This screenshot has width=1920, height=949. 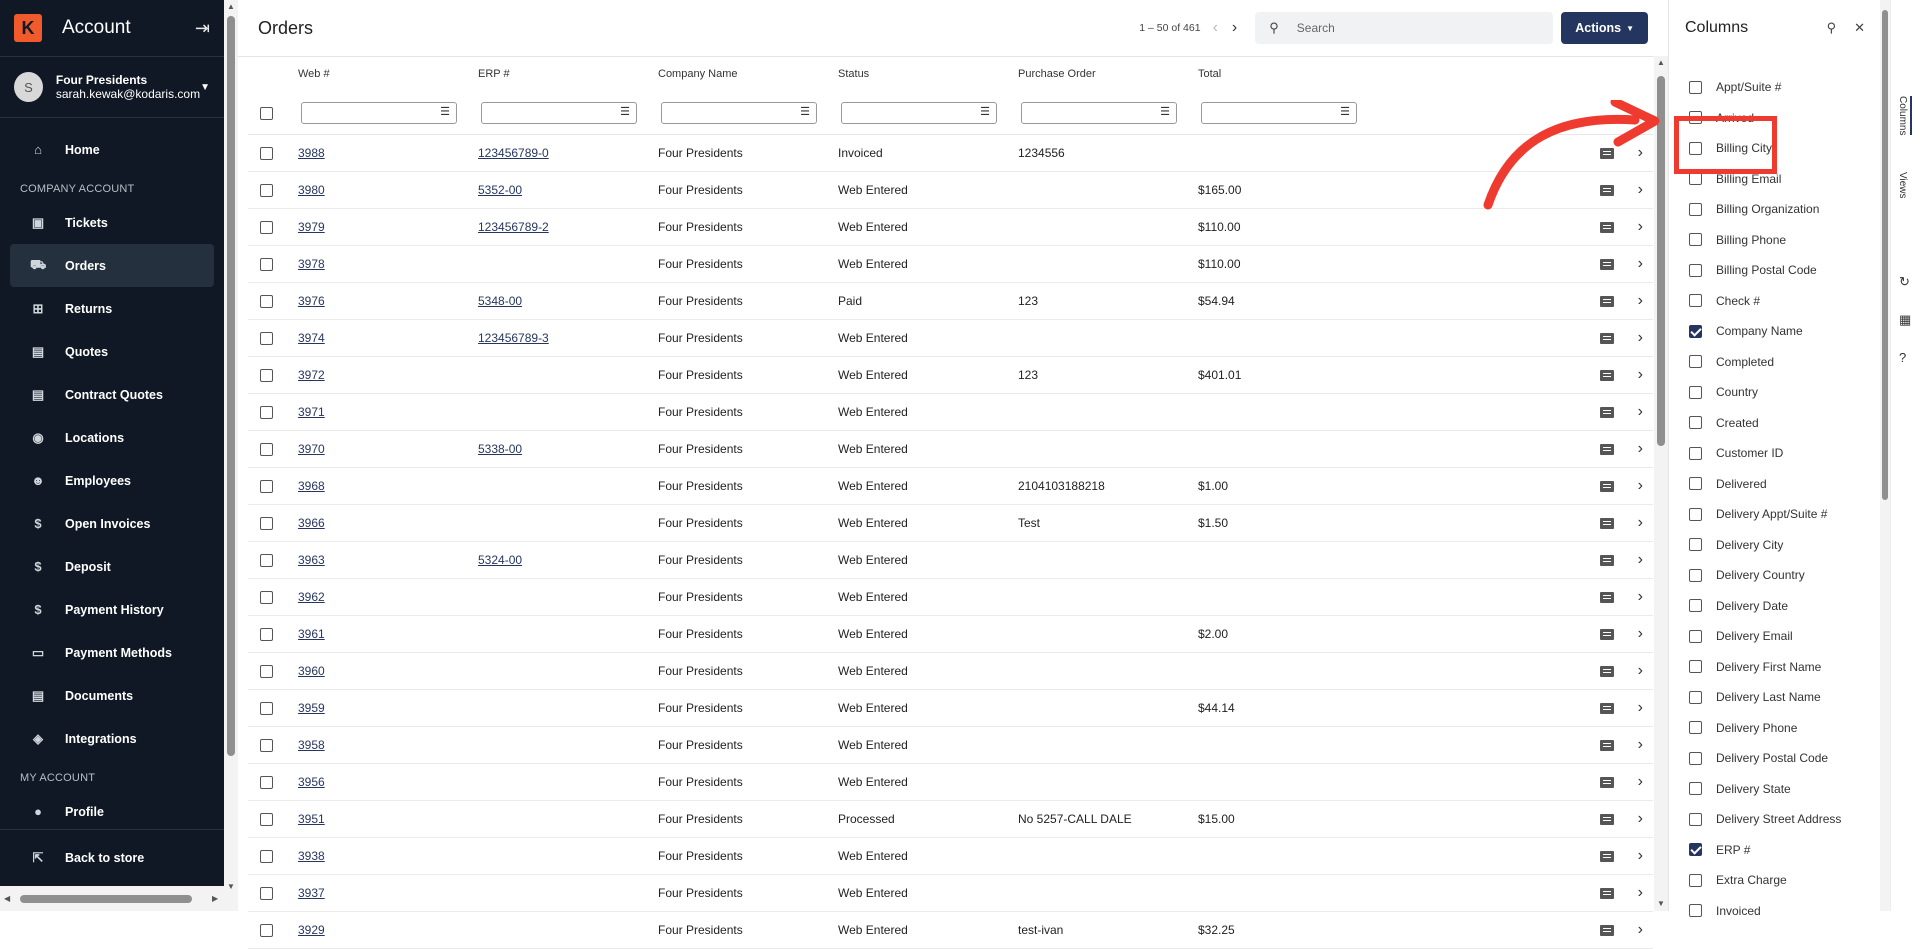 I want to click on column-option-delivered: Delivered, so click(x=1775, y=484).